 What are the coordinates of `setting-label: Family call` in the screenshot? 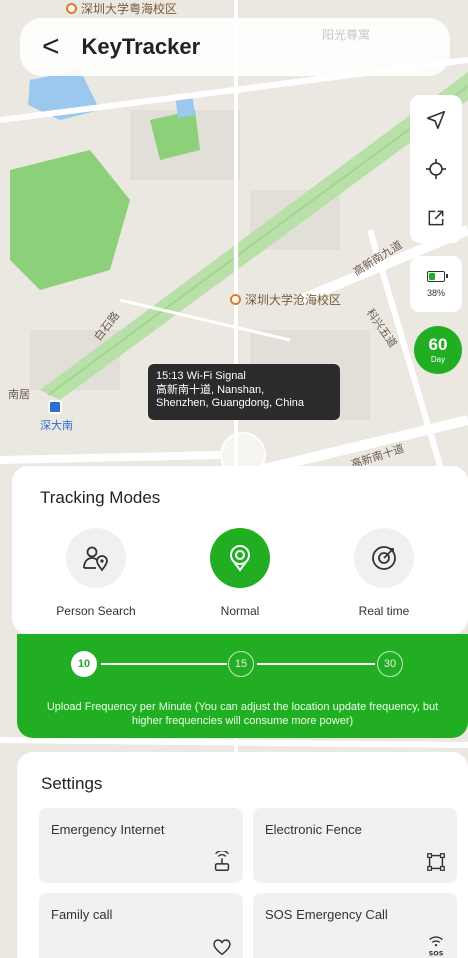 It's located at (82, 914).